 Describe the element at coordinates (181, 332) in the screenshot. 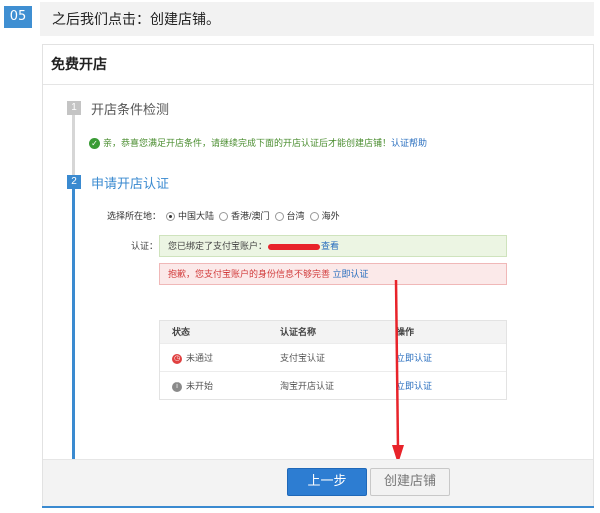

I see `header-status: 状态` at that location.